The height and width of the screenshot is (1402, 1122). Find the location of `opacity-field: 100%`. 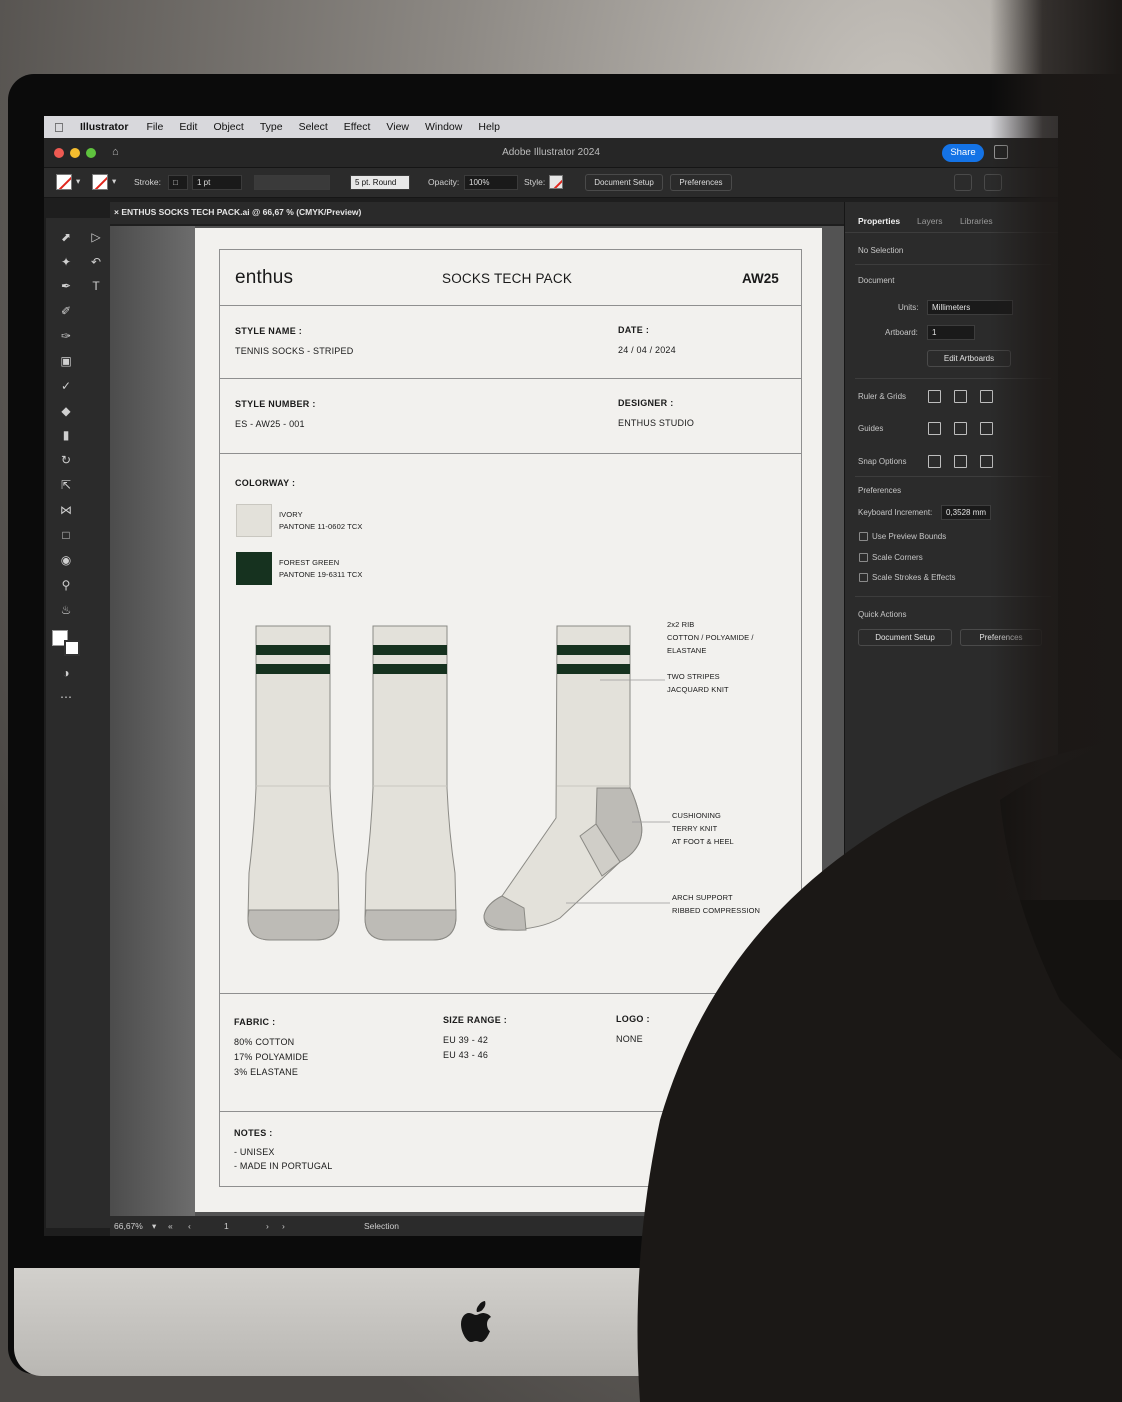

opacity-field: 100% is located at coordinates (491, 182).